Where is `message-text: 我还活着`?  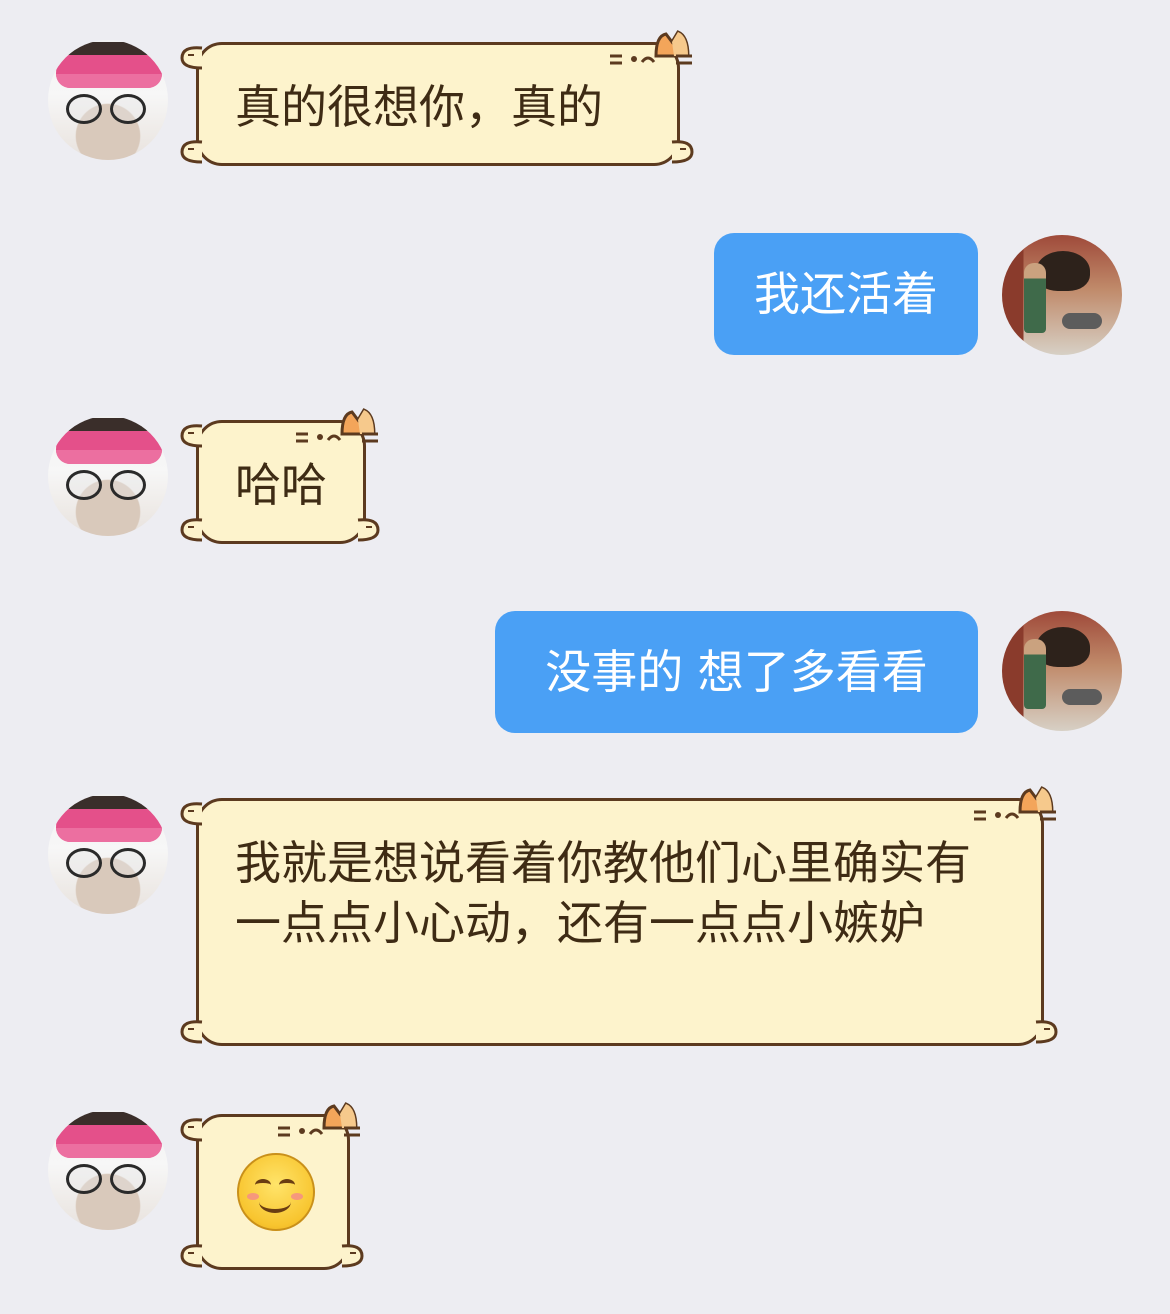 message-text: 我还活着 is located at coordinates (846, 294).